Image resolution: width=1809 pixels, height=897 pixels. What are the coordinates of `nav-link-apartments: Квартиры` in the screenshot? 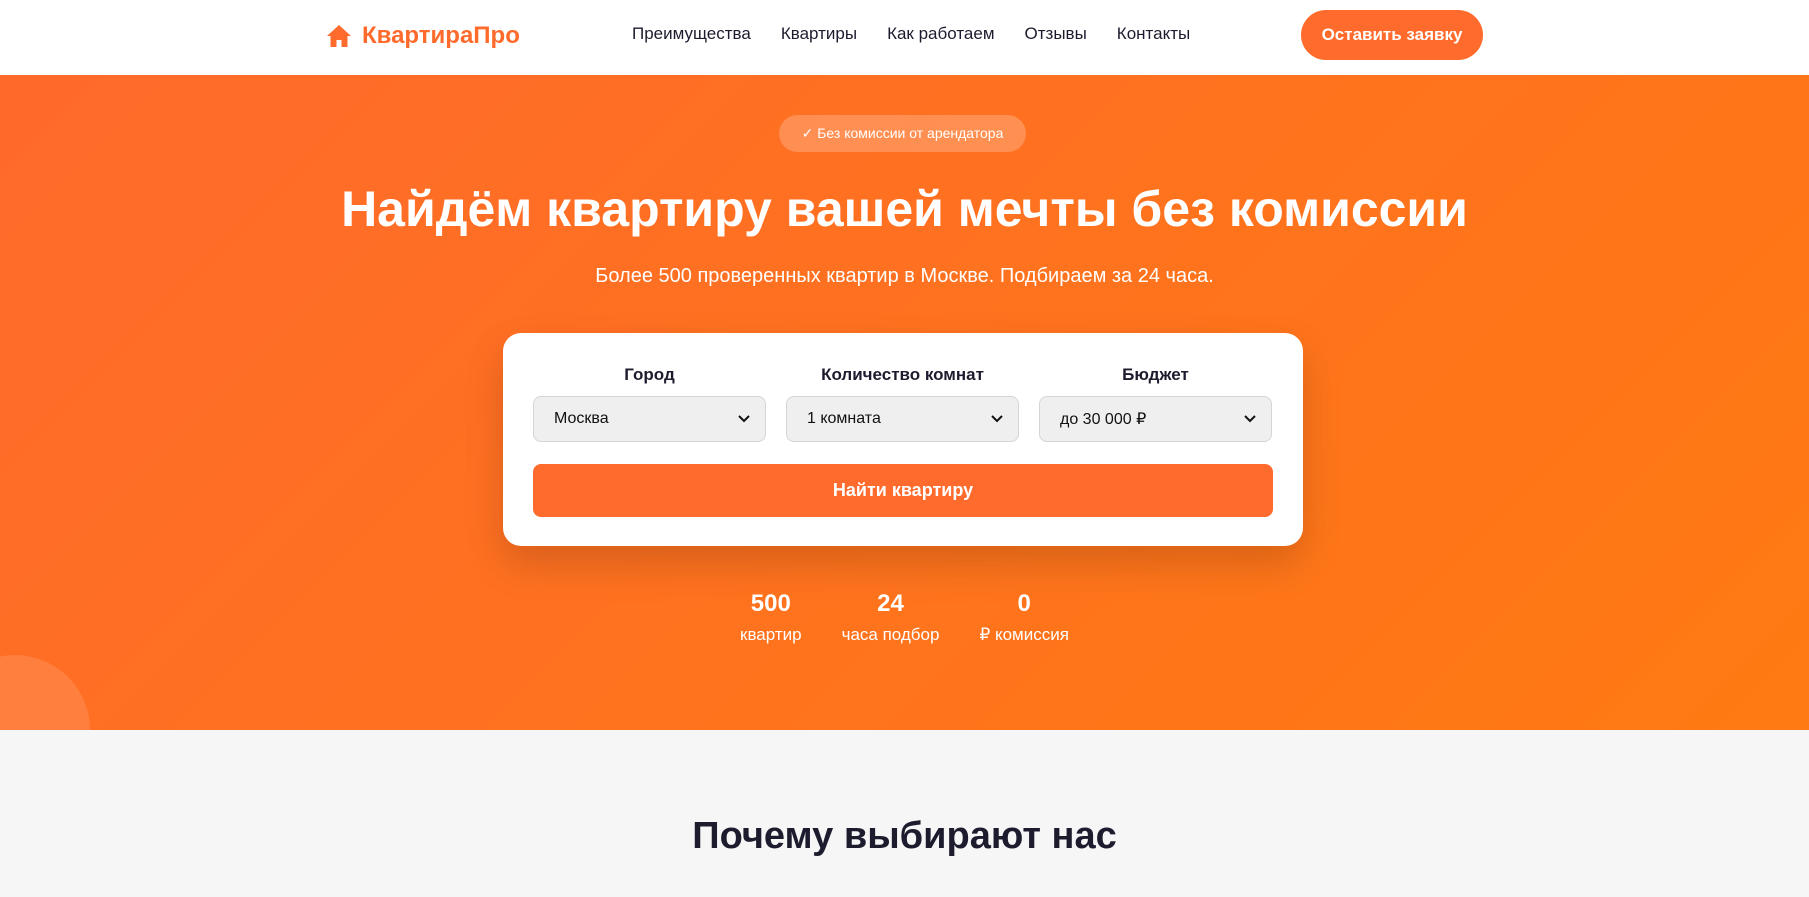 It's located at (819, 34).